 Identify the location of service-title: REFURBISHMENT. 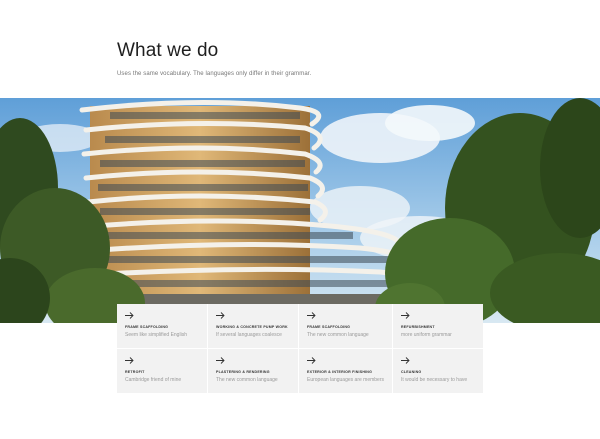
(418, 327).